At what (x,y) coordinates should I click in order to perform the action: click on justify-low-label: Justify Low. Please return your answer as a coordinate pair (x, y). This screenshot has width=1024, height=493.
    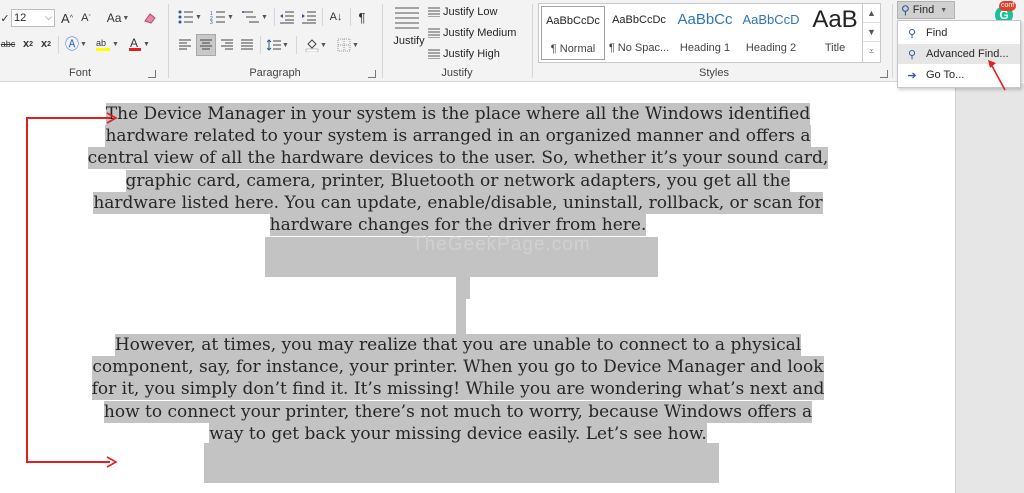
    Looking at the image, I should click on (470, 12).